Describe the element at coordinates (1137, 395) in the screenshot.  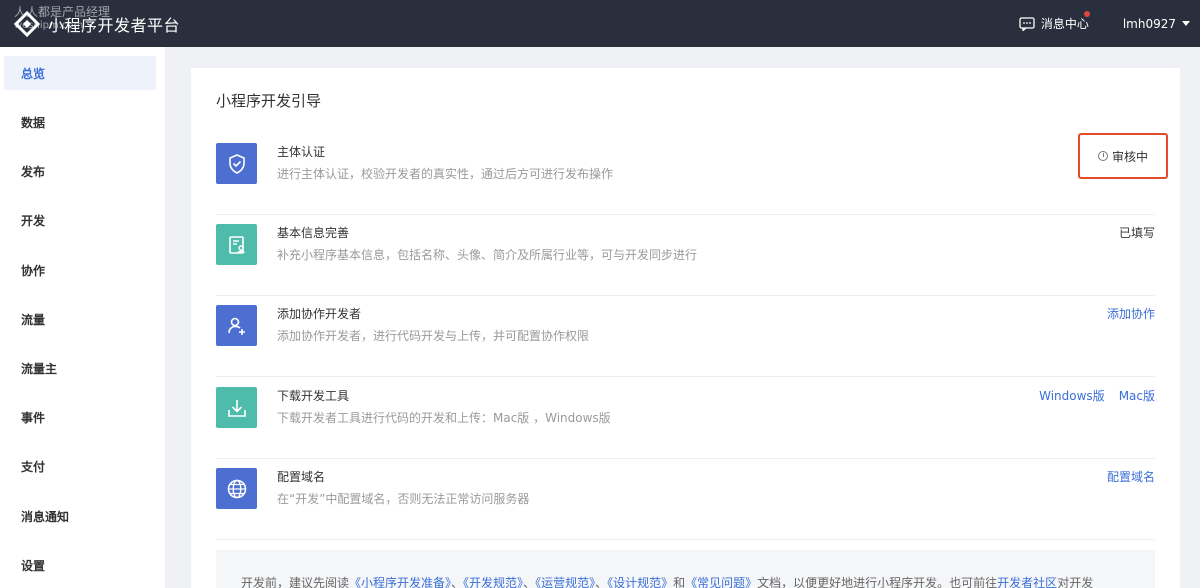
I see `download-mac-link: Mac版` at that location.